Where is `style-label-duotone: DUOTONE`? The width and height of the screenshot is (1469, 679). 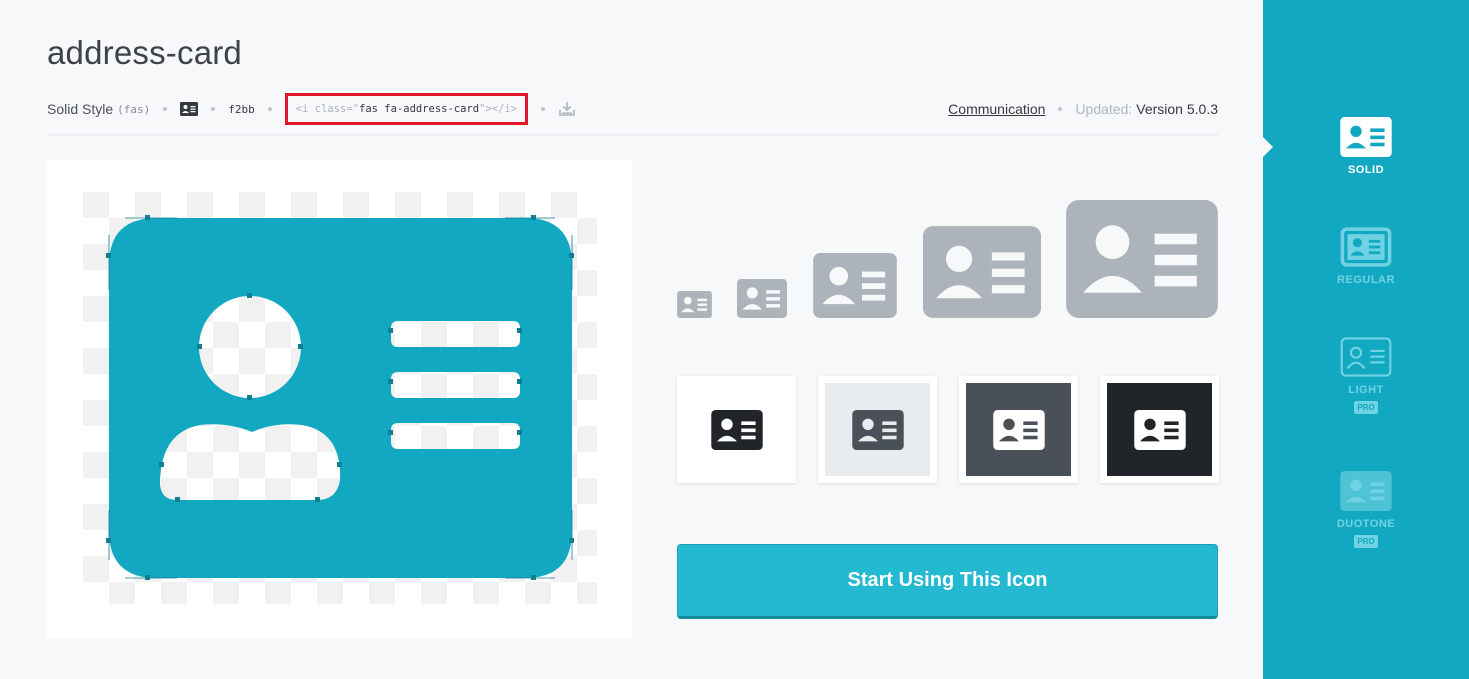 style-label-duotone: DUOTONE is located at coordinates (1366, 524).